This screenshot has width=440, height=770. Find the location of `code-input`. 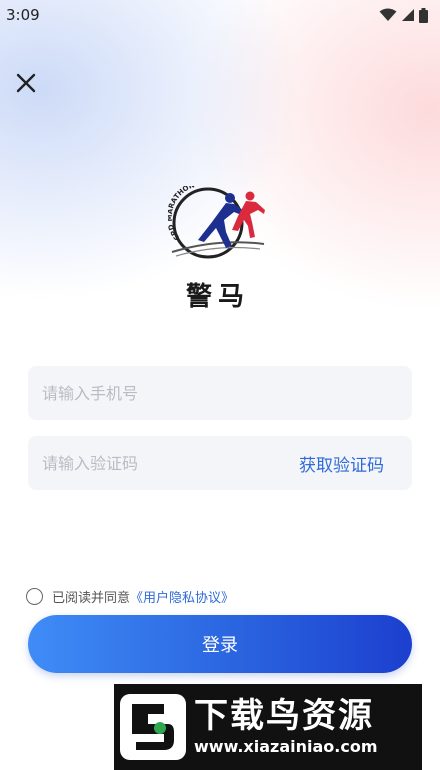

code-input is located at coordinates (170, 463).